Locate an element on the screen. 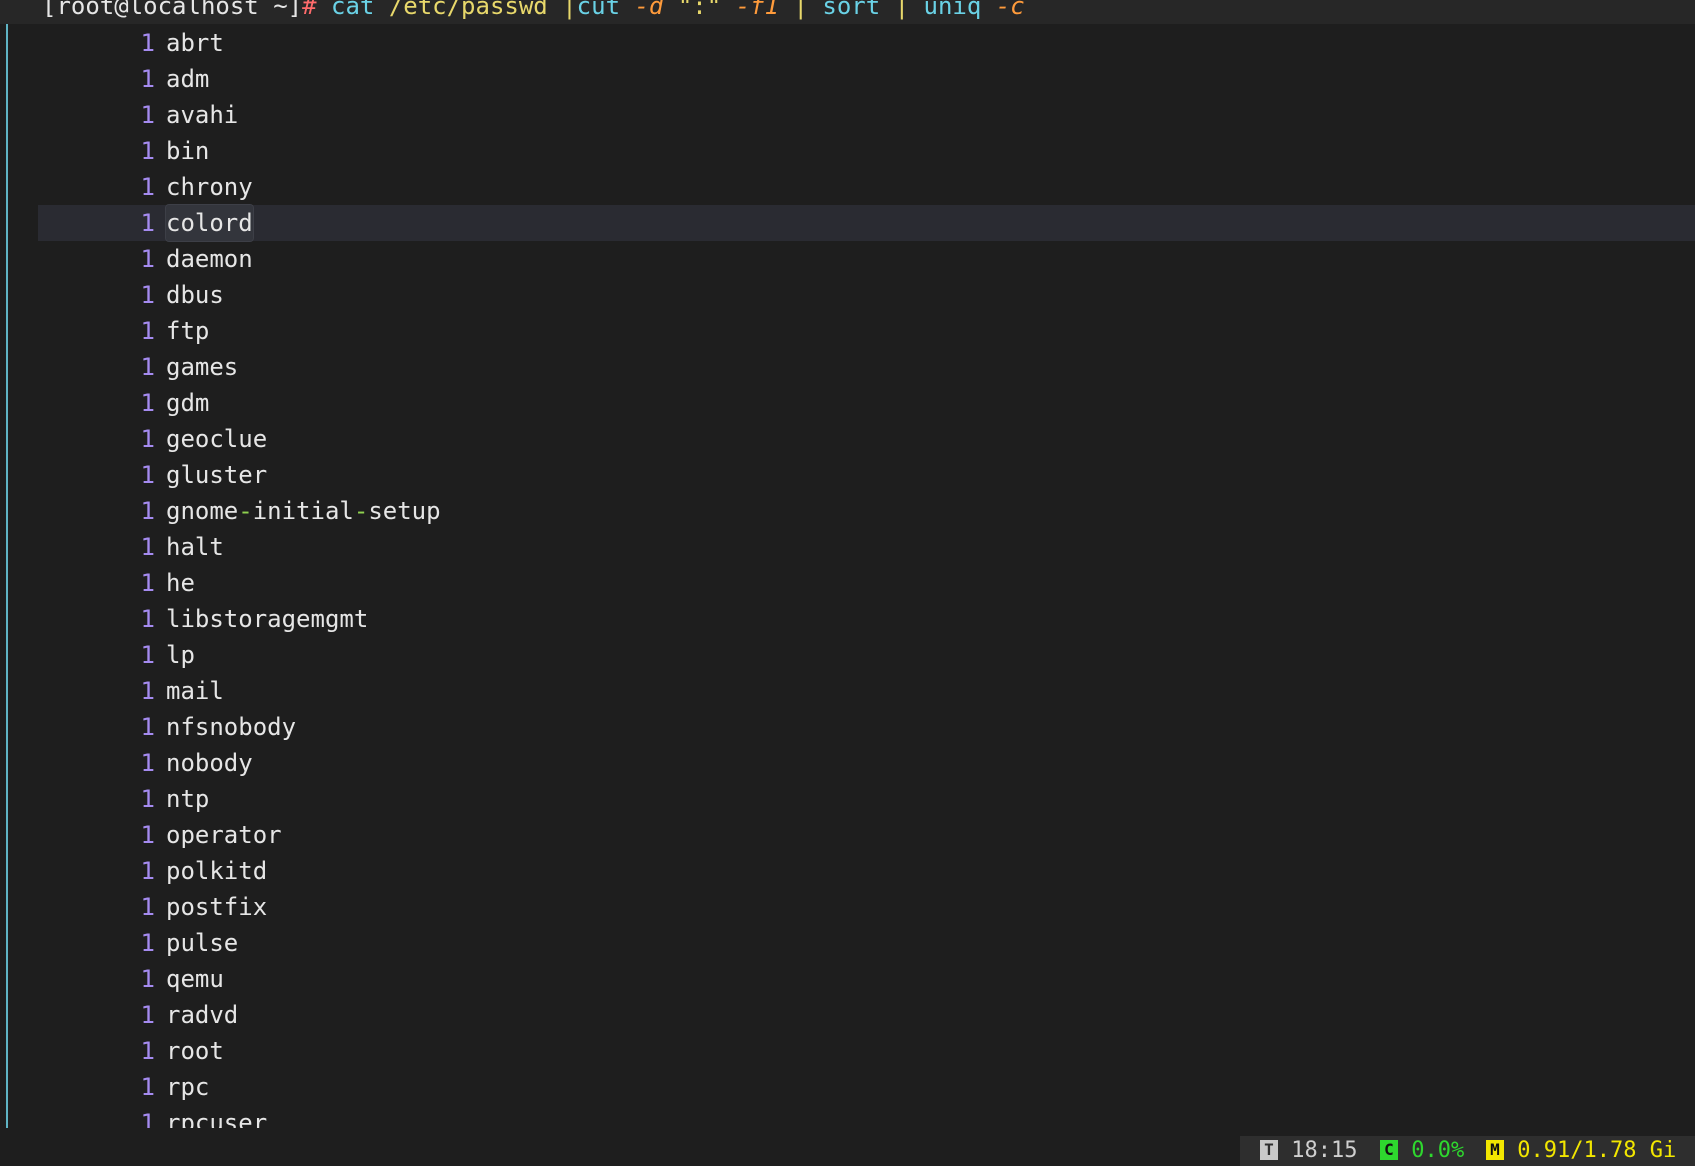  output-line: 1 rpc is located at coordinates (866, 1087).